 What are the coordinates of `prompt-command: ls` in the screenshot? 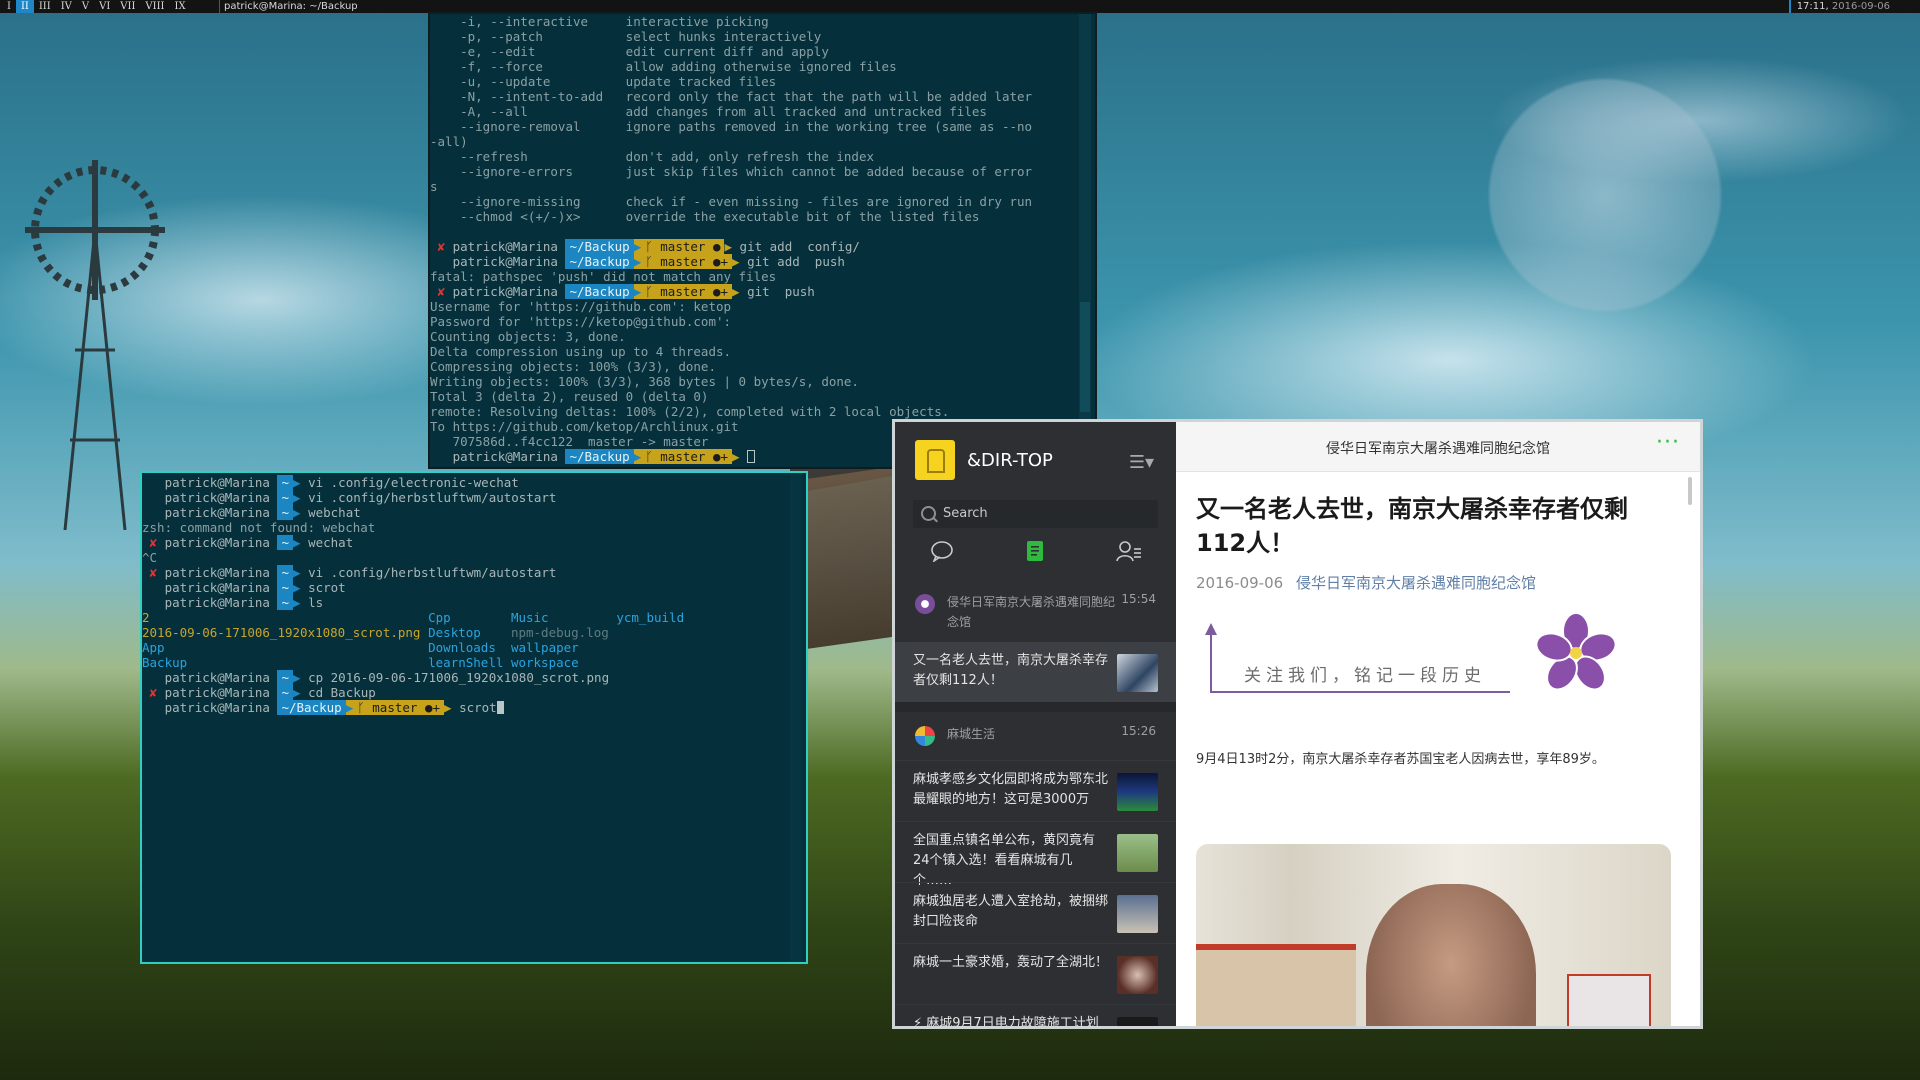 It's located at (316, 602).